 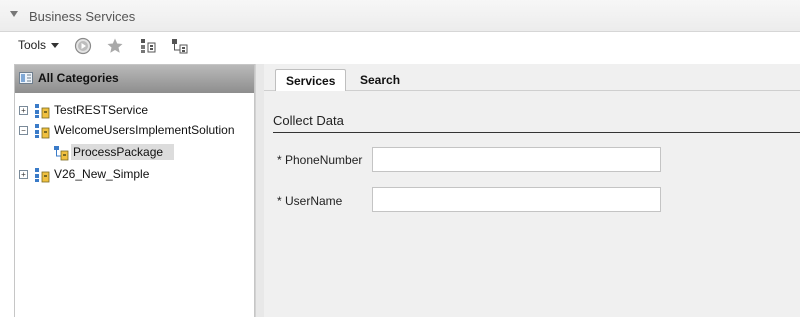 What do you see at coordinates (101, 110) in the screenshot?
I see `tree-node-label: TestRESTService` at bounding box center [101, 110].